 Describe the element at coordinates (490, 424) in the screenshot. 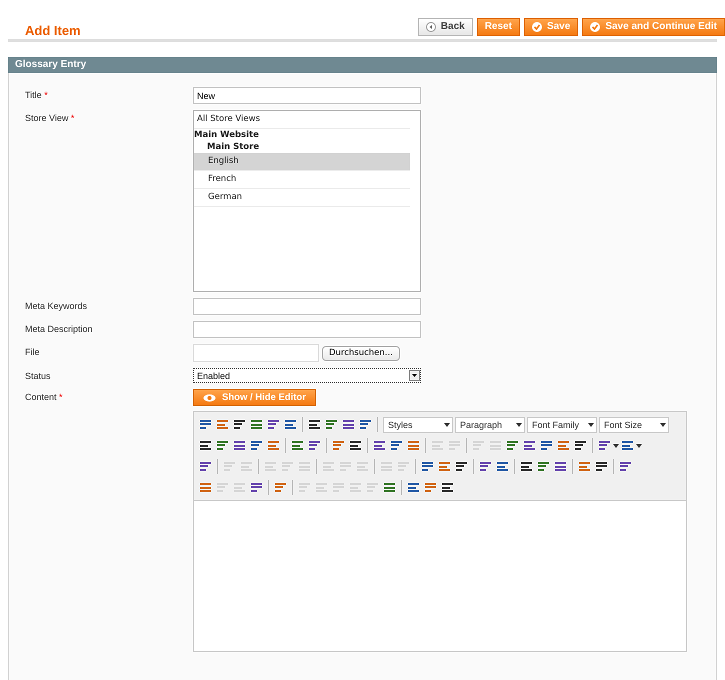

I see `format-dropdown: Paragraph` at that location.